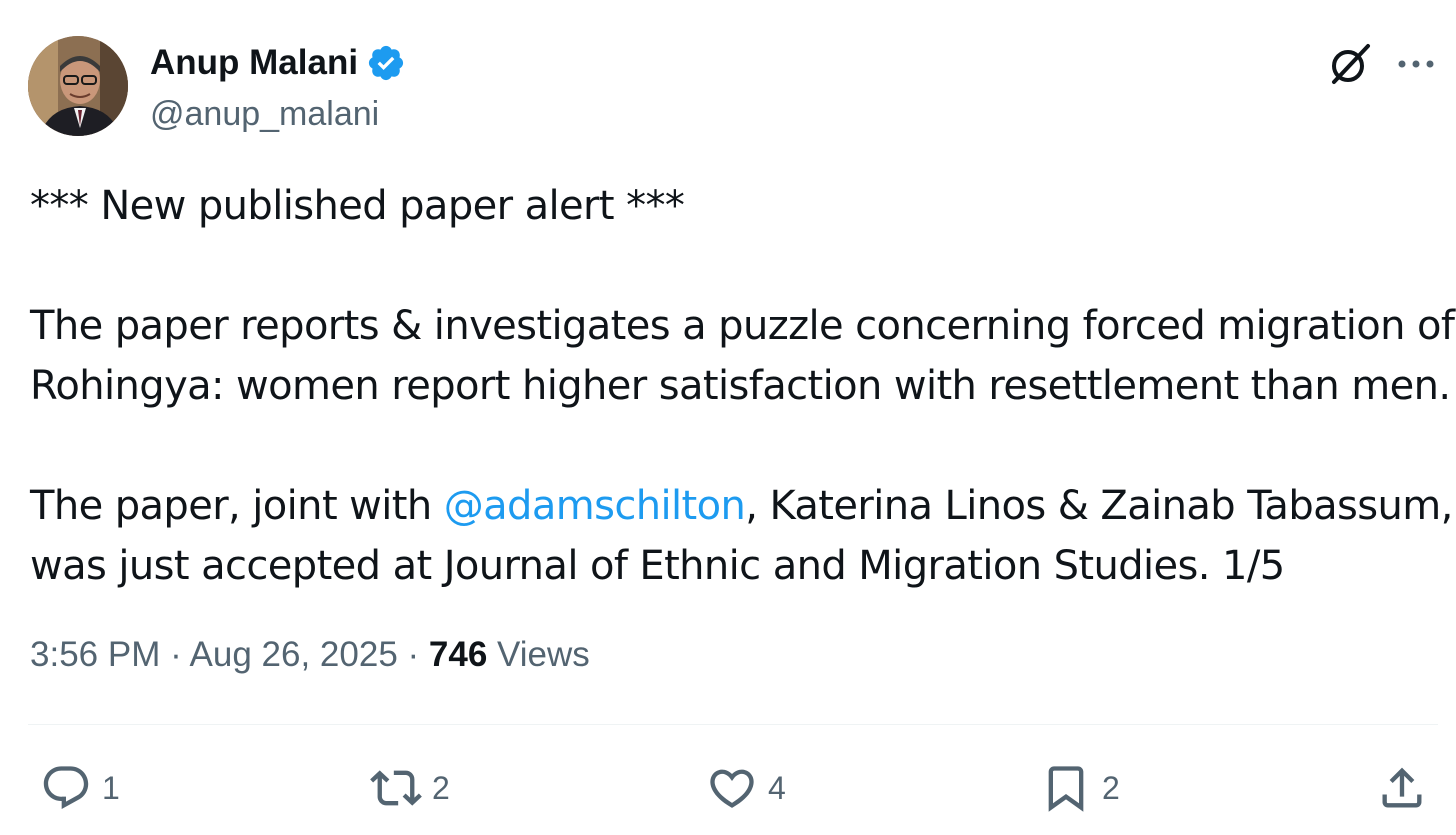  I want to click on views-label: Views, so click(538, 654).